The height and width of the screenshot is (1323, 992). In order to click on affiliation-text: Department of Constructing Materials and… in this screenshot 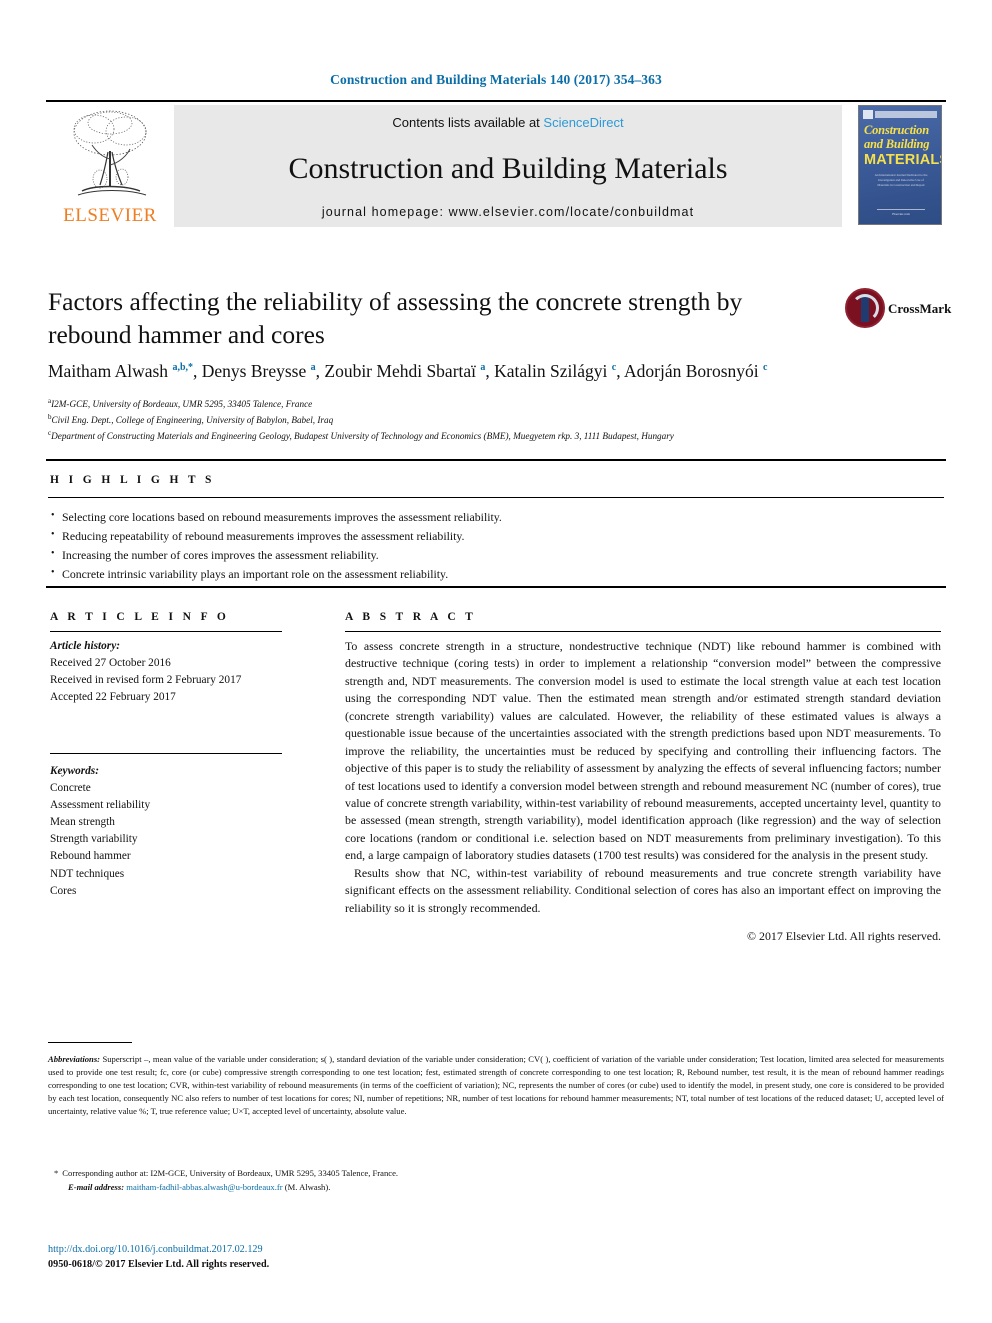, I will do `click(362, 436)`.